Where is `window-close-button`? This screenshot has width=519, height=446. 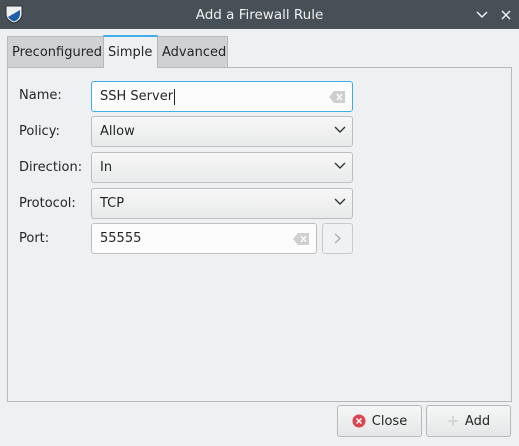
window-close-button is located at coordinates (506, 15).